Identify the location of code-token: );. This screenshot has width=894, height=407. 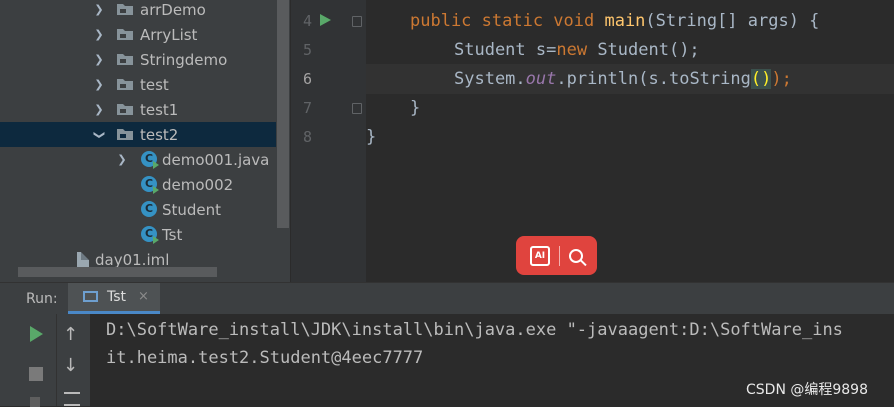
(781, 79).